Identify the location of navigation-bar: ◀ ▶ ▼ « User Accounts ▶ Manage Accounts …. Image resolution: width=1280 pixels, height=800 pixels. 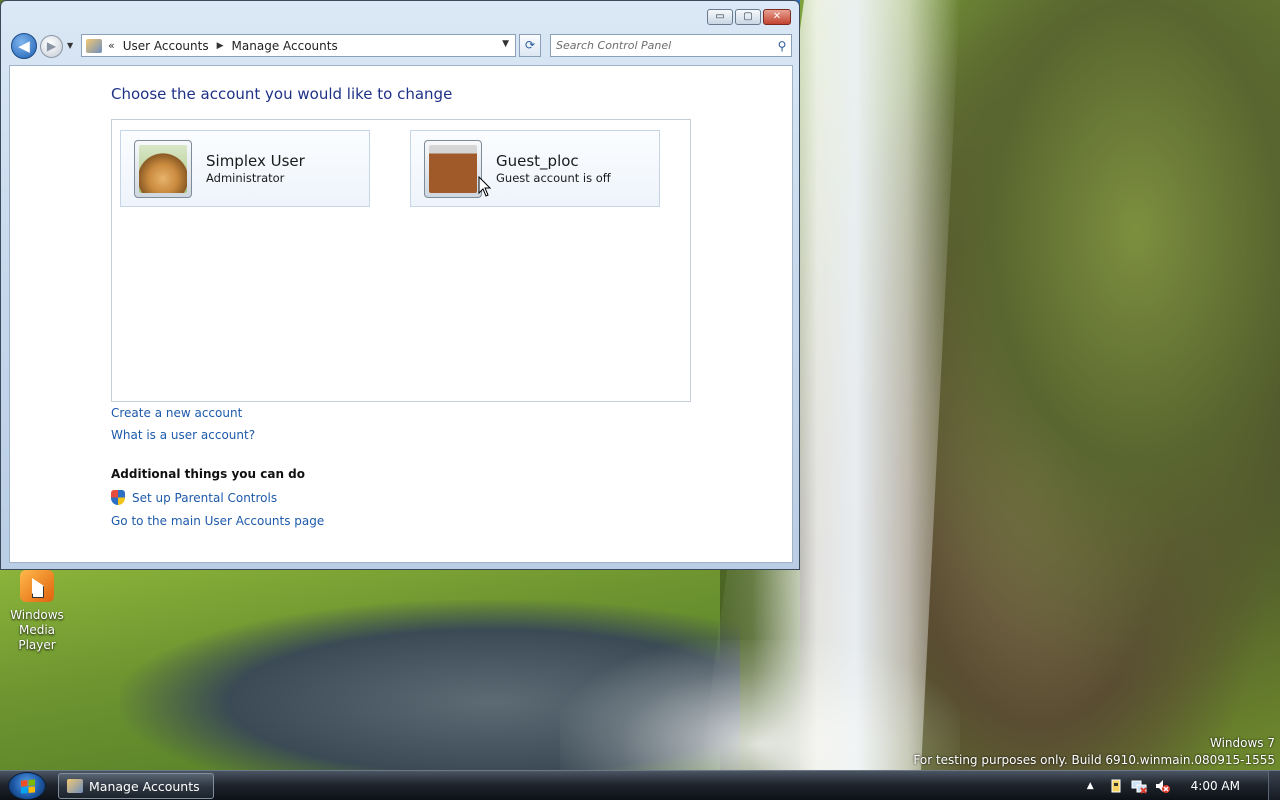
(401, 46).